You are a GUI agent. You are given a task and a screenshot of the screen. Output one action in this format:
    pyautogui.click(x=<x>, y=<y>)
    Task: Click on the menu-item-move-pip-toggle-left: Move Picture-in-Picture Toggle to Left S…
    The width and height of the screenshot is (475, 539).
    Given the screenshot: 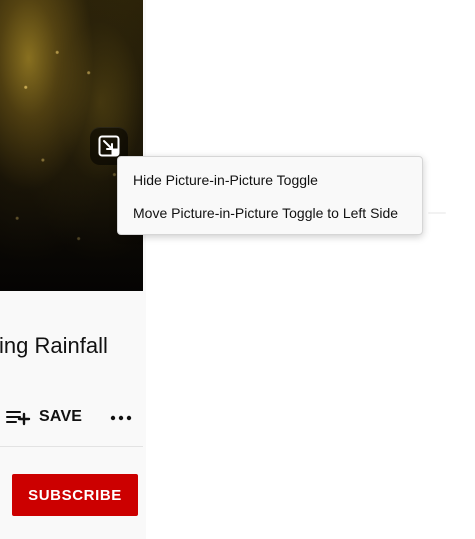 What is the action you would take?
    pyautogui.click(x=270, y=212)
    